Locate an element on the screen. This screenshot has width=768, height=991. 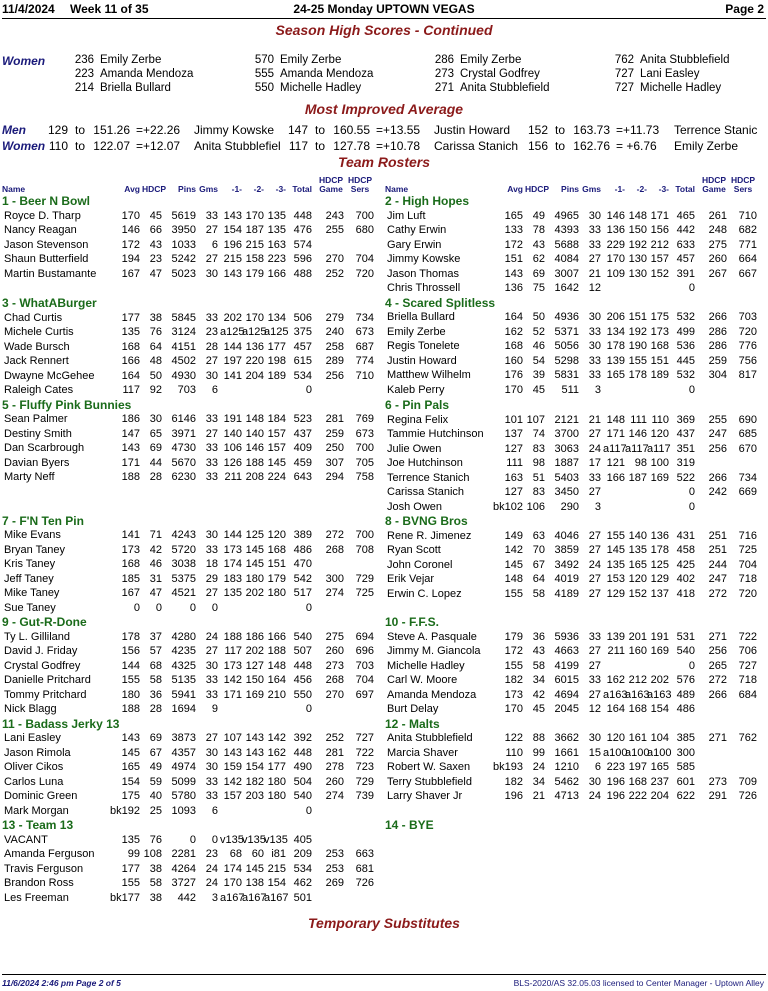
player-pins: 4243 is located at coordinates (183, 535).